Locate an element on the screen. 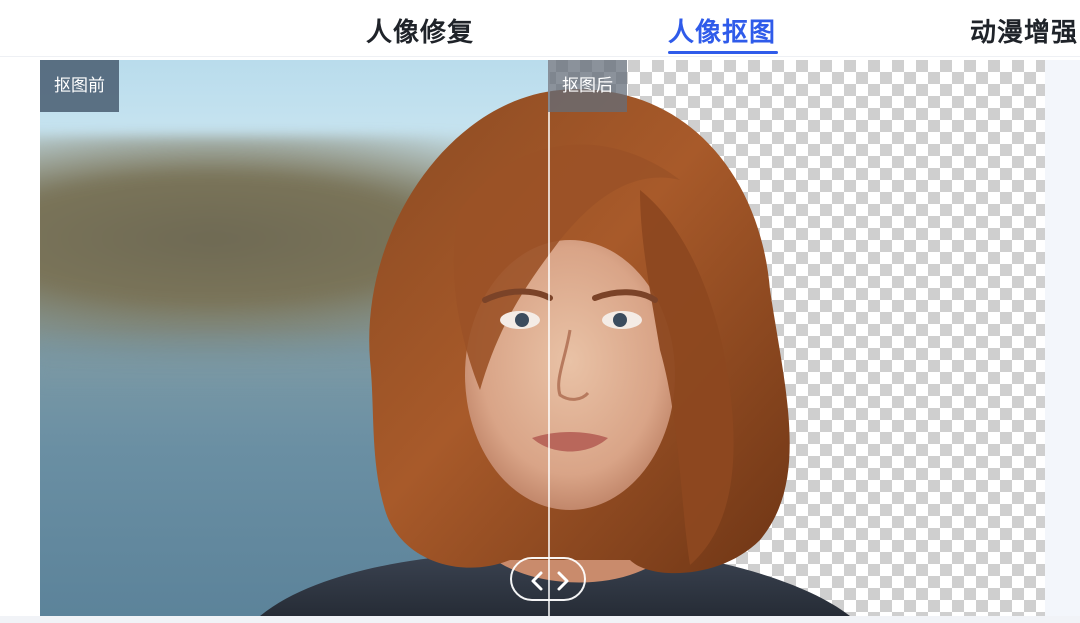 This screenshot has height=623, width=1080. compare-divider-line is located at coordinates (549, 338).